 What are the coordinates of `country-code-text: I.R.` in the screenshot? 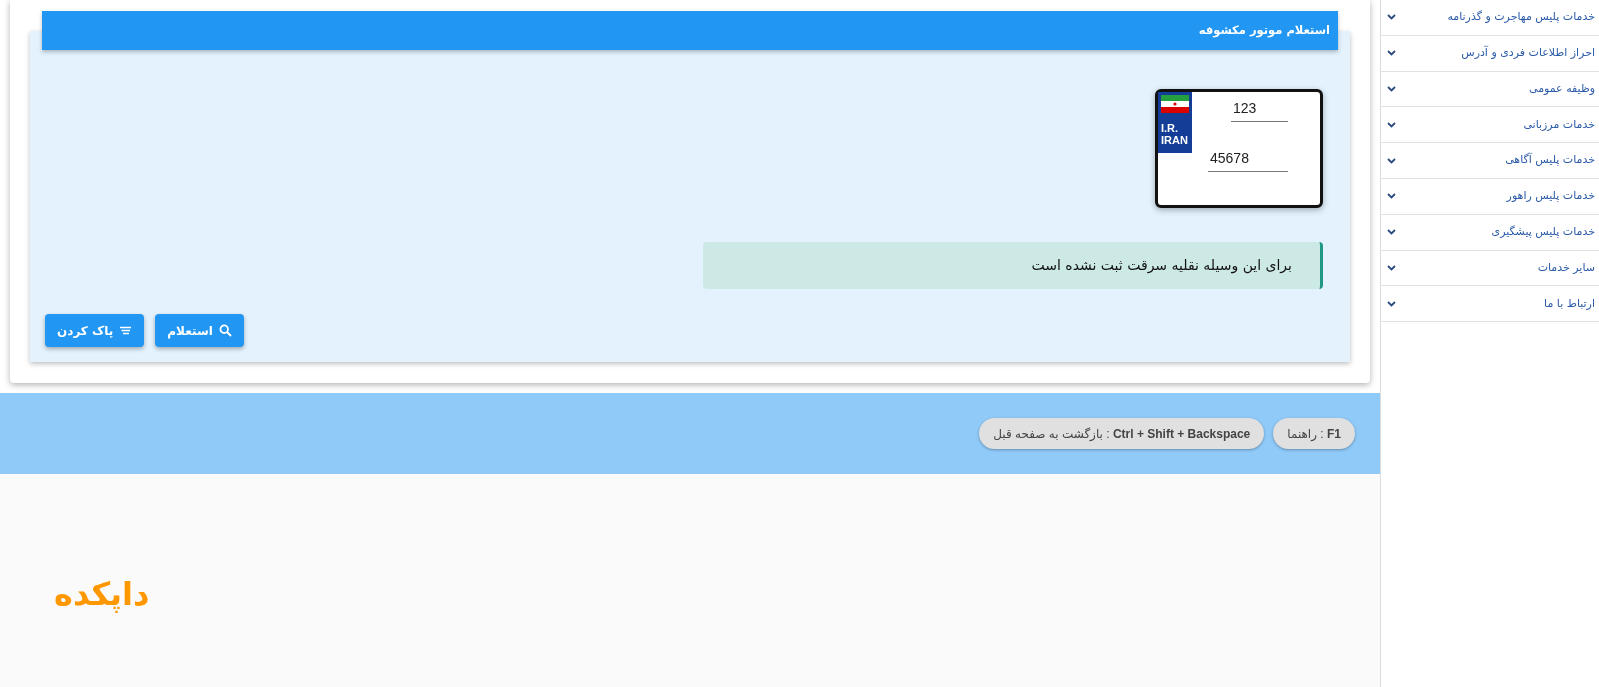 It's located at (1170, 128).